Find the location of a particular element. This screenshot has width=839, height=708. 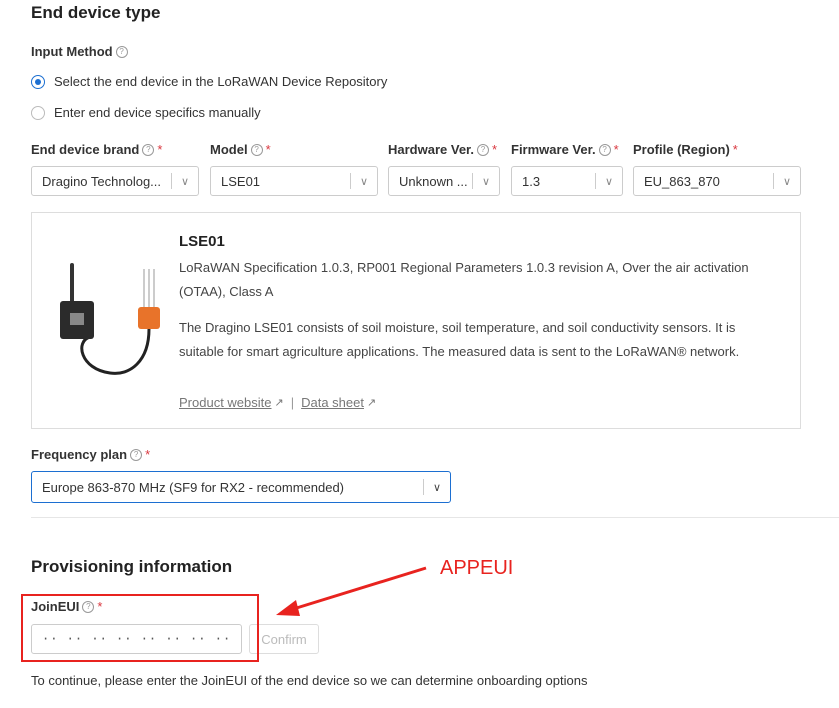

firmware-label: Firmware Ver. ? * is located at coordinates (565, 149).